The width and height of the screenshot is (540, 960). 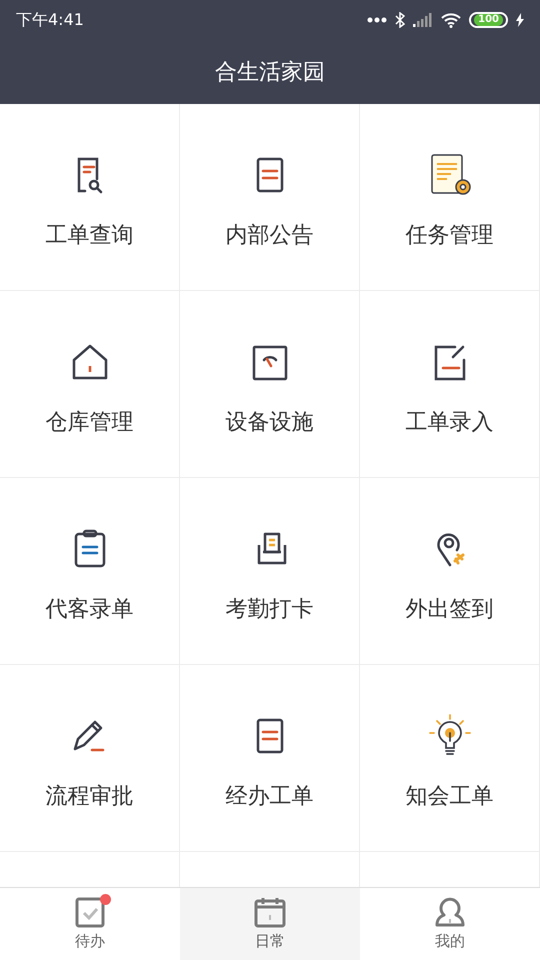 What do you see at coordinates (270, 941) in the screenshot?
I see `tab-label: 日常` at bounding box center [270, 941].